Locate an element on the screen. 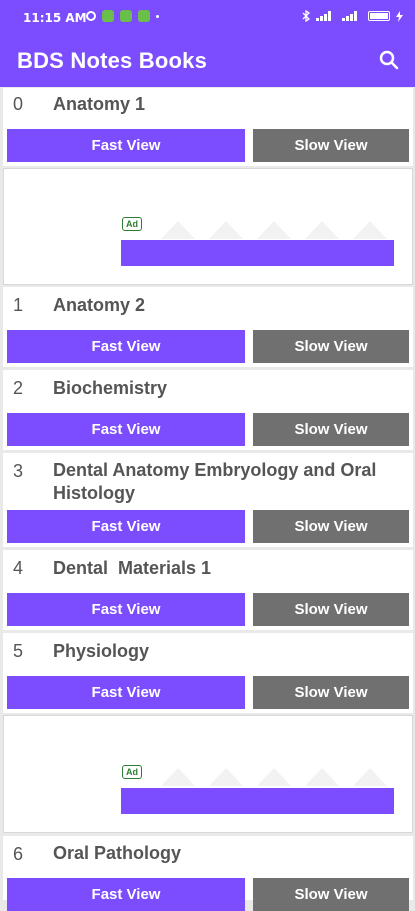 The height and width of the screenshot is (911, 415). list-item: 2 Biochemistry Fast View Slow View is located at coordinates (208, 410).